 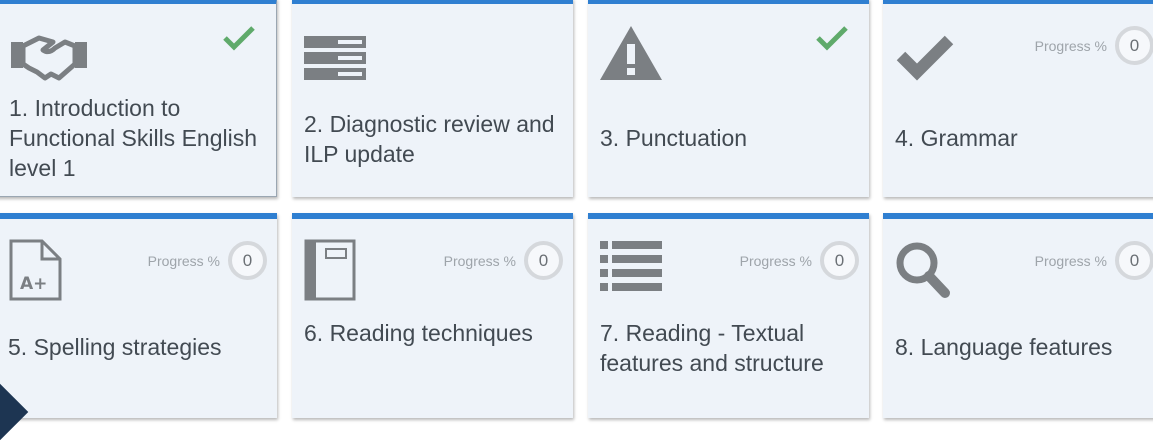 What do you see at coordinates (674, 138) in the screenshot?
I see `module-title: 3. Punctuation` at bounding box center [674, 138].